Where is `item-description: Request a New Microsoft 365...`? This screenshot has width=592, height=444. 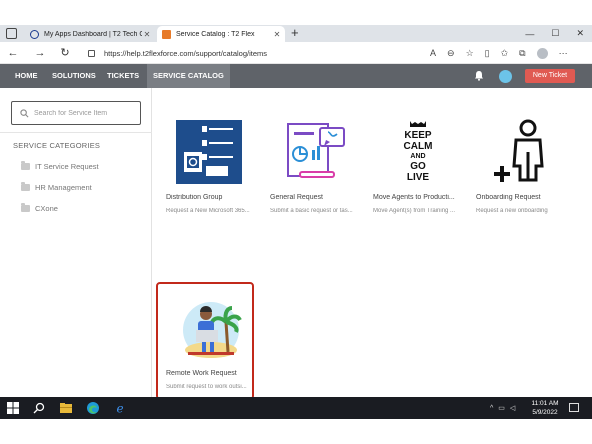 item-description: Request a New Microsoft 365... is located at coordinates (208, 211).